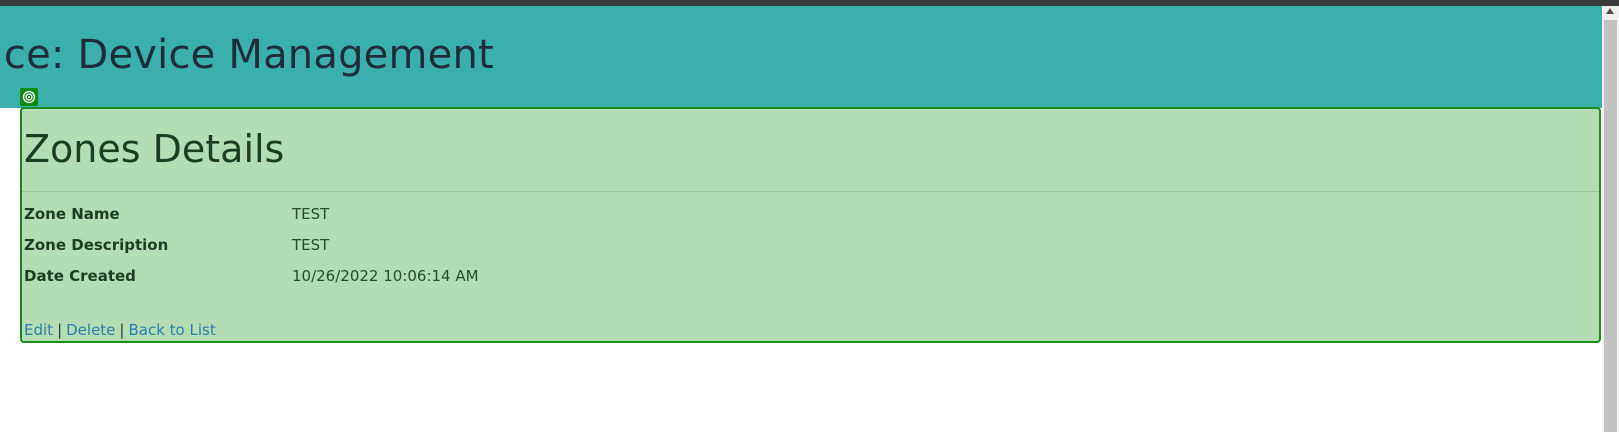  Describe the element at coordinates (724, 247) in the screenshot. I see `detail-row-zone-description: Zone Description TEST` at that location.